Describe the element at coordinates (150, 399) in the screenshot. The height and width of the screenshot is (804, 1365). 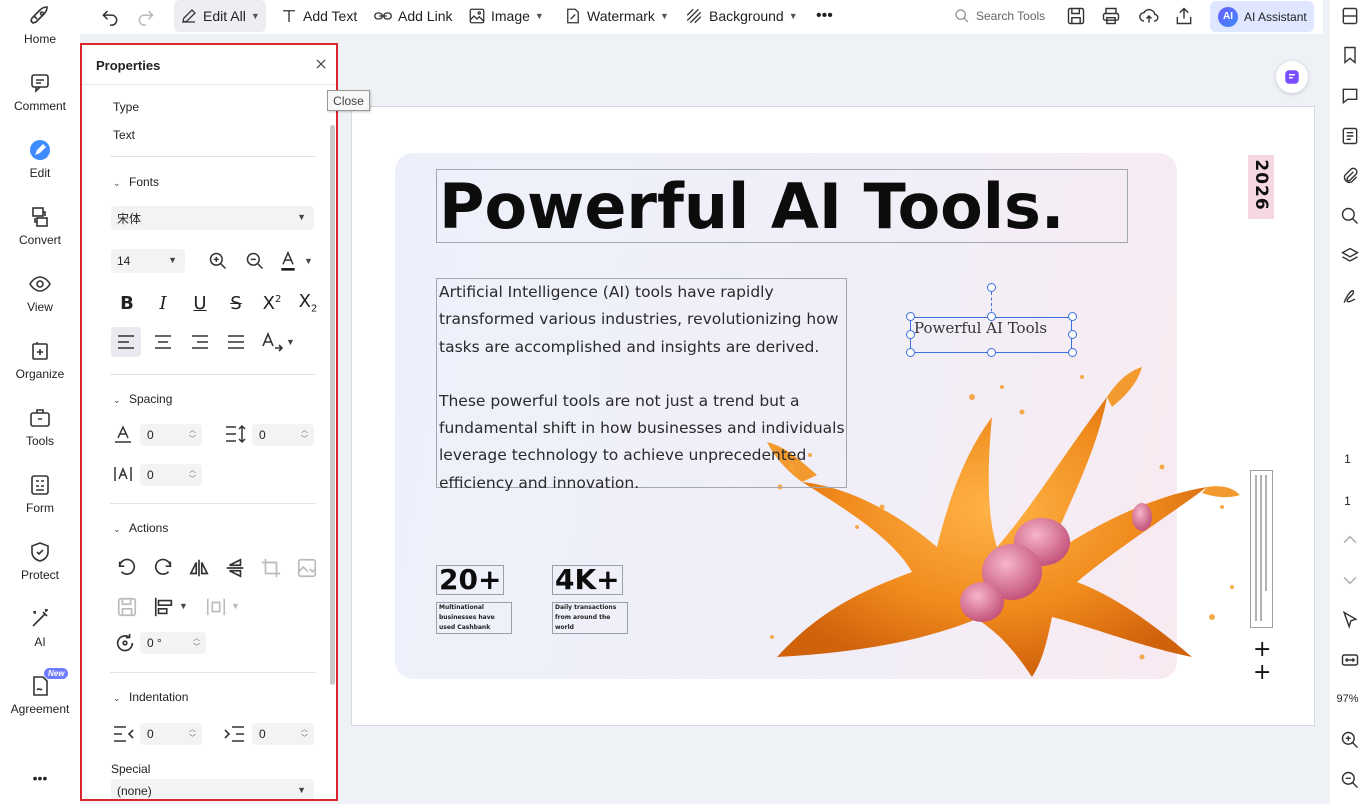
I see `spacing-section-title: Spacing` at that location.